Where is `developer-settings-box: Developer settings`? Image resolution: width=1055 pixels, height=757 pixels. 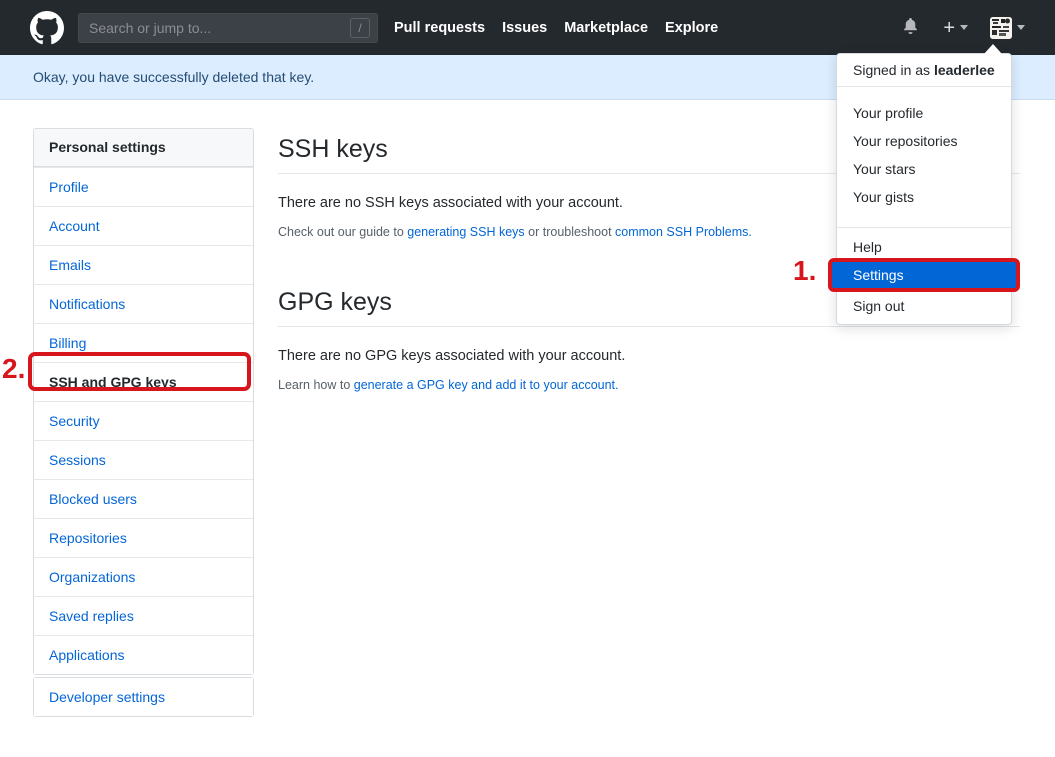
developer-settings-box: Developer settings is located at coordinates (143, 697).